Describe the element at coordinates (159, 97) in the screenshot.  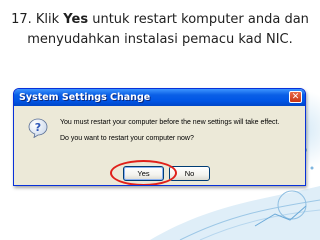
I see `dialog-titlebar: System Settings Change ✕` at that location.